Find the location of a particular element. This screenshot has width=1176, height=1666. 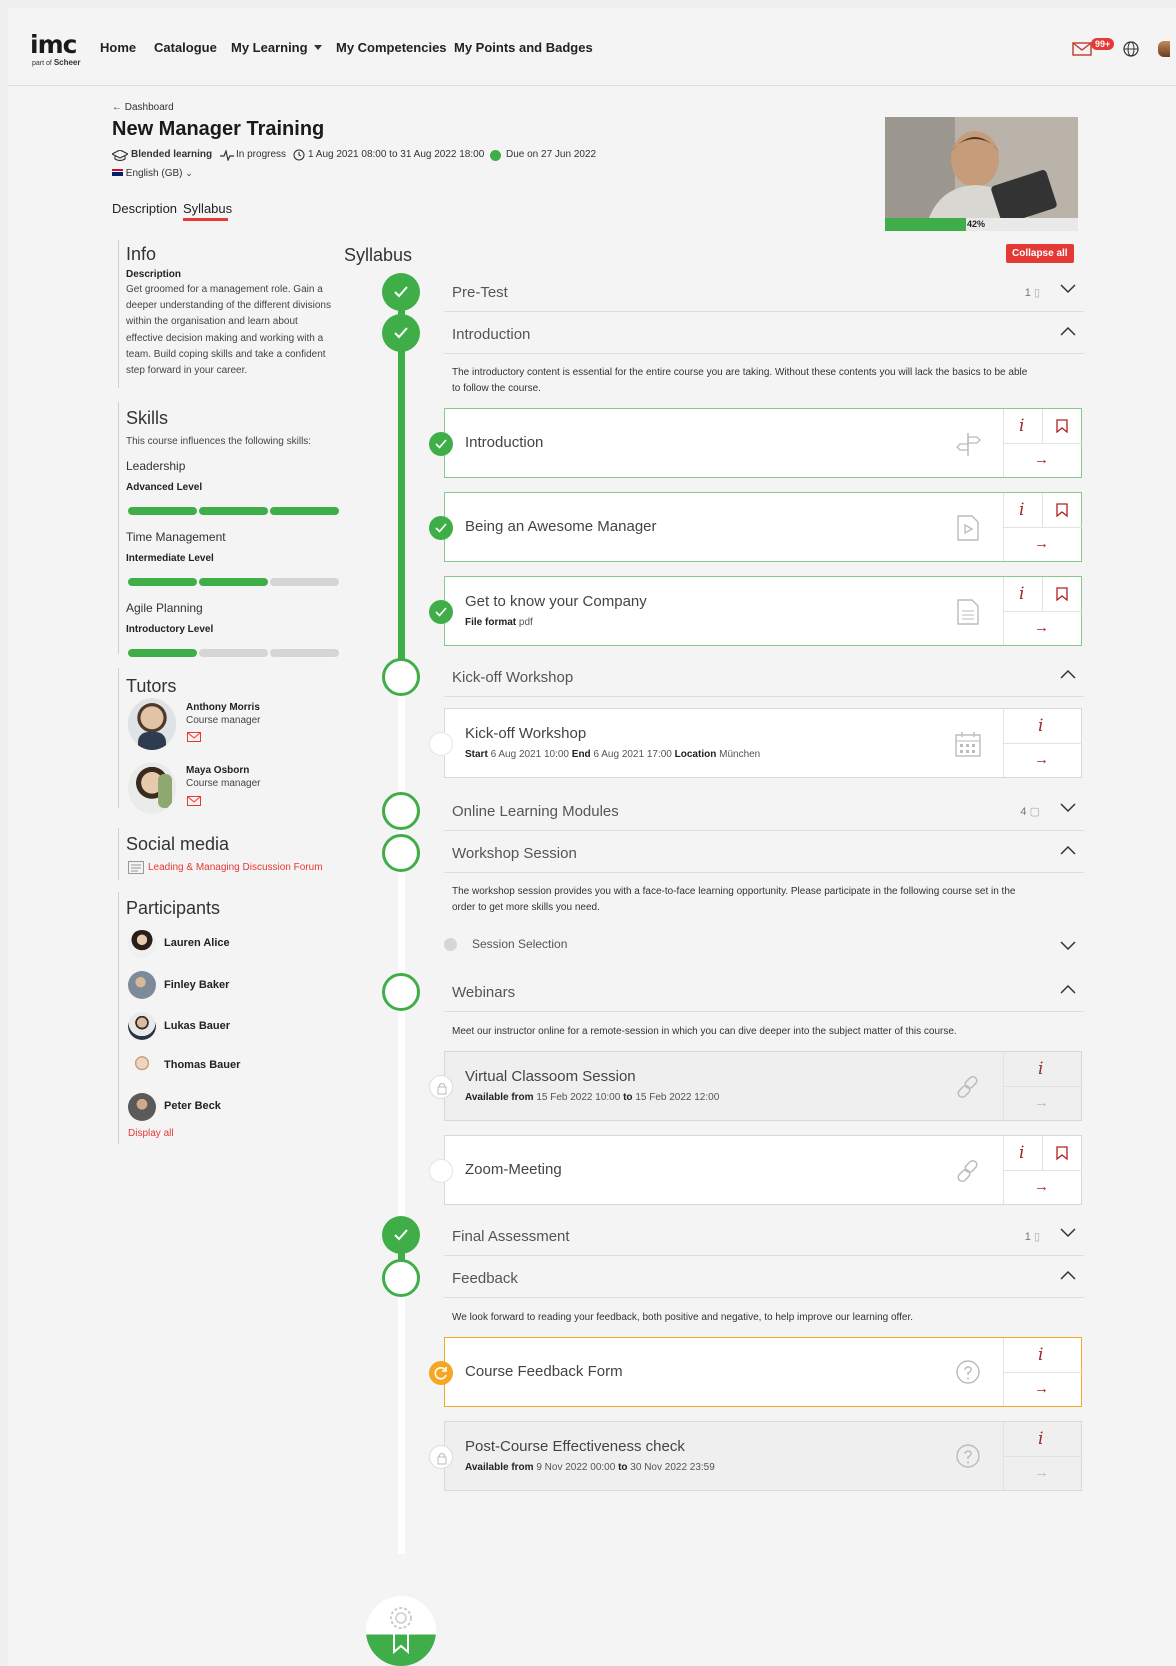

section-header-introduction: Introduction is located at coordinates (764, 334).